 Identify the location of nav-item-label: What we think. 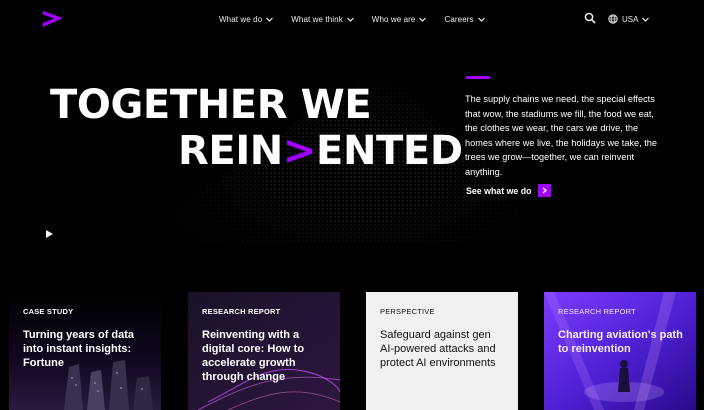
(317, 19).